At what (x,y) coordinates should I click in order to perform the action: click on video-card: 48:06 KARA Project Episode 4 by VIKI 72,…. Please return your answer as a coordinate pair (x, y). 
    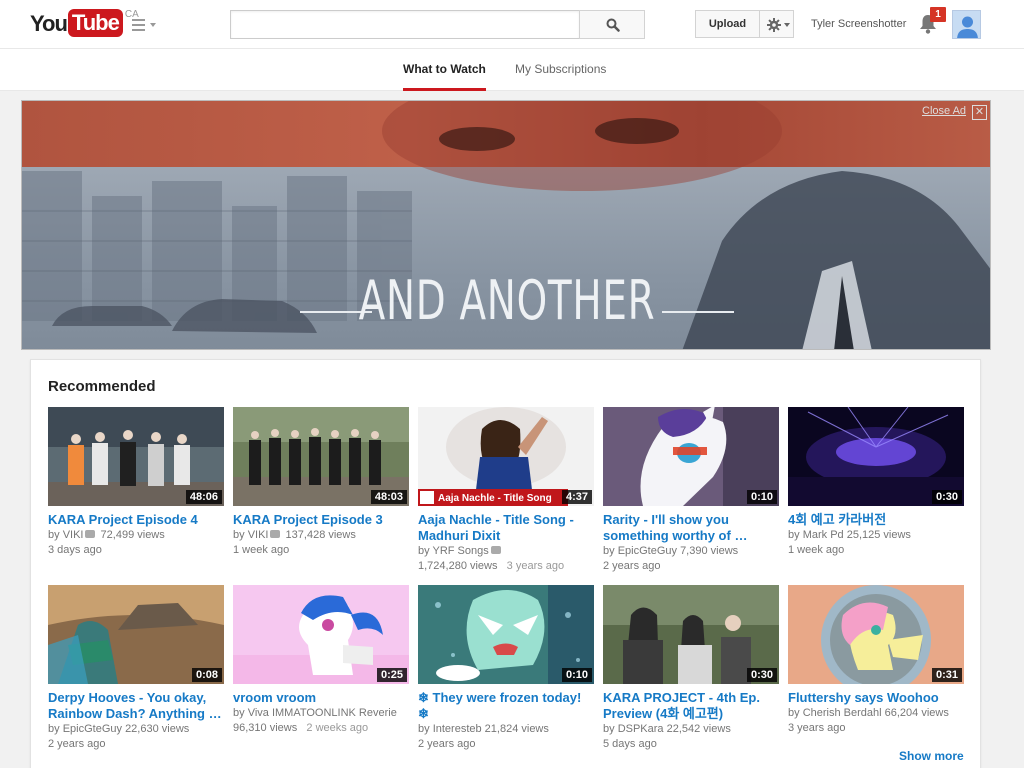
    Looking at the image, I should click on (136, 482).